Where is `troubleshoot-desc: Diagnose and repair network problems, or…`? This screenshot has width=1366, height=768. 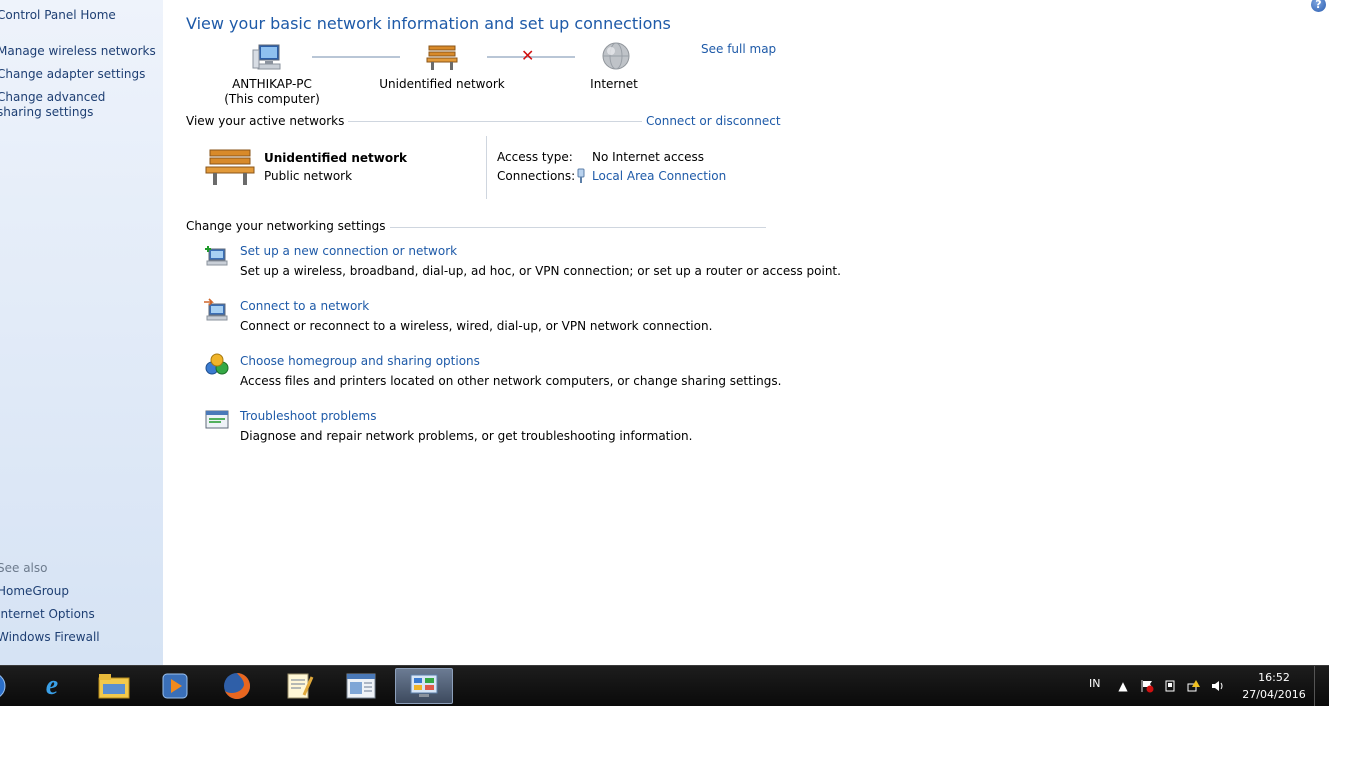 troubleshoot-desc: Diagnose and repair network problems, or… is located at coordinates (466, 436).